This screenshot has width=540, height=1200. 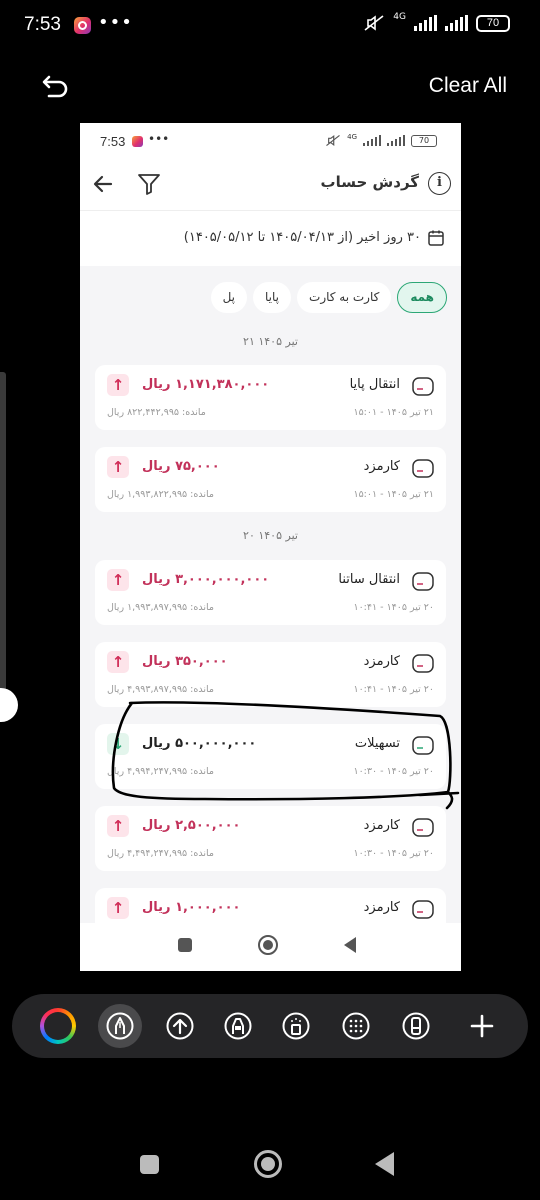 I want to click on undo-icon, so click(x=56, y=86).